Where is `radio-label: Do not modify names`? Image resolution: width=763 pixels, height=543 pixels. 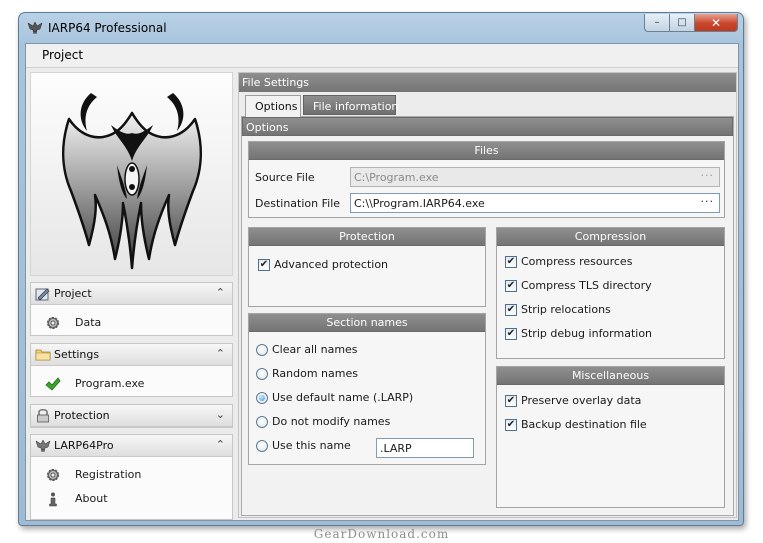
radio-label: Do not modify names is located at coordinates (331, 421).